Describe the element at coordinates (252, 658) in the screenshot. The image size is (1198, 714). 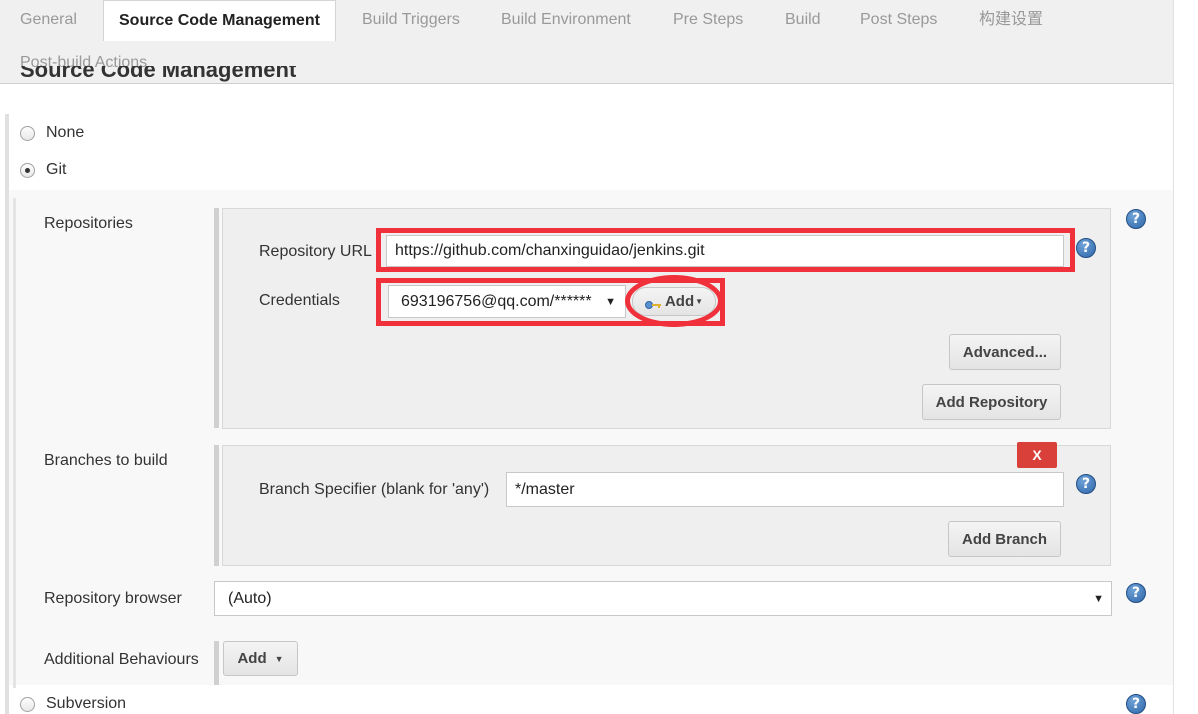
I see `add-behaviour-label: Add` at that location.